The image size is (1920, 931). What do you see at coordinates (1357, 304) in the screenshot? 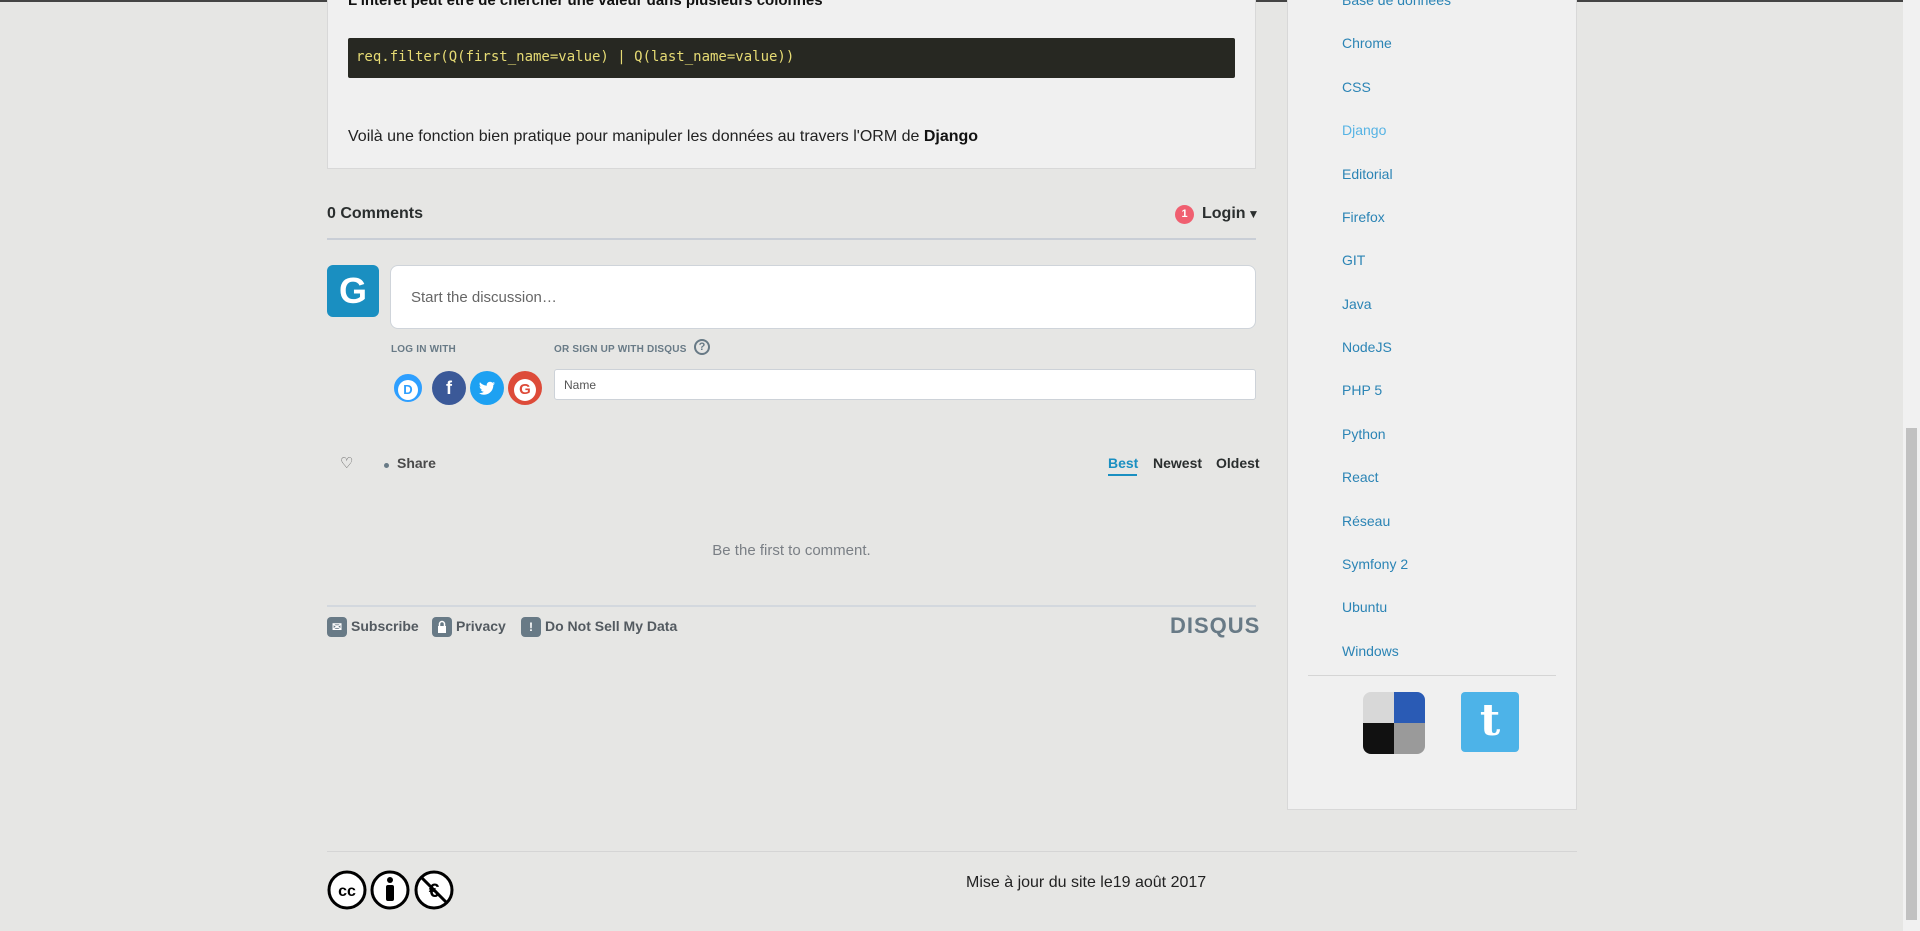
I see `sidebar-item-java: Java` at bounding box center [1357, 304].